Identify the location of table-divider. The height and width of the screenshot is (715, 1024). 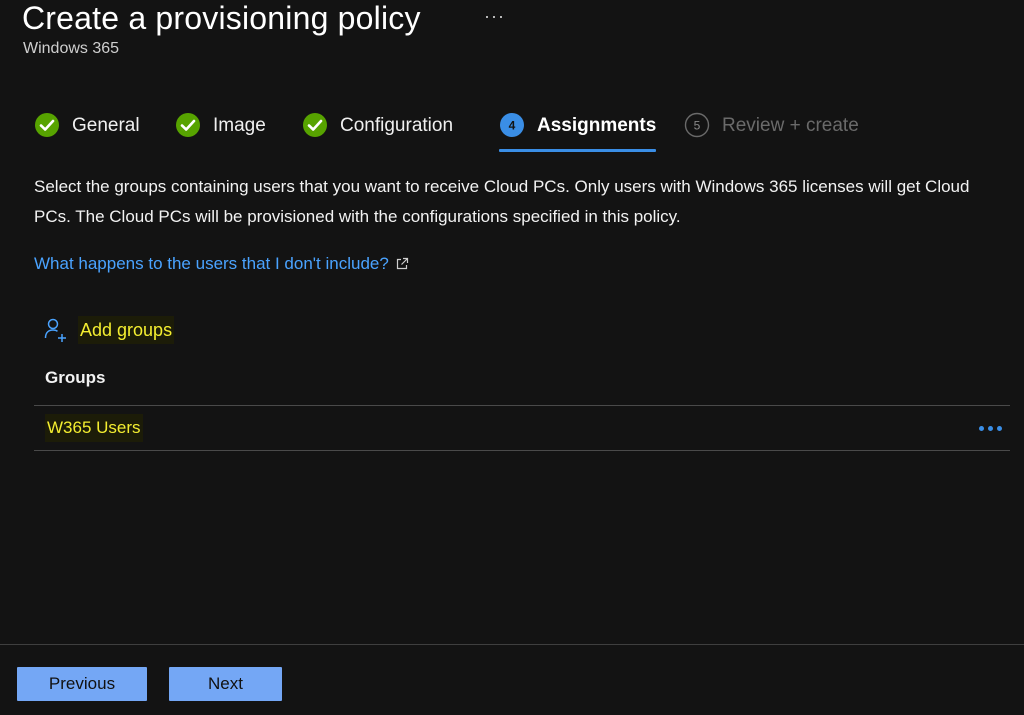
(522, 450).